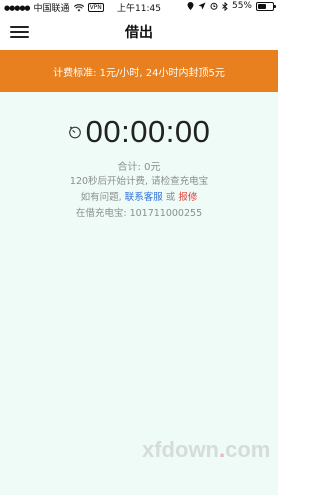 The width and height of the screenshot is (320, 495). Describe the element at coordinates (241, 6) in the screenshot. I see `battery-percent: 55%` at that location.